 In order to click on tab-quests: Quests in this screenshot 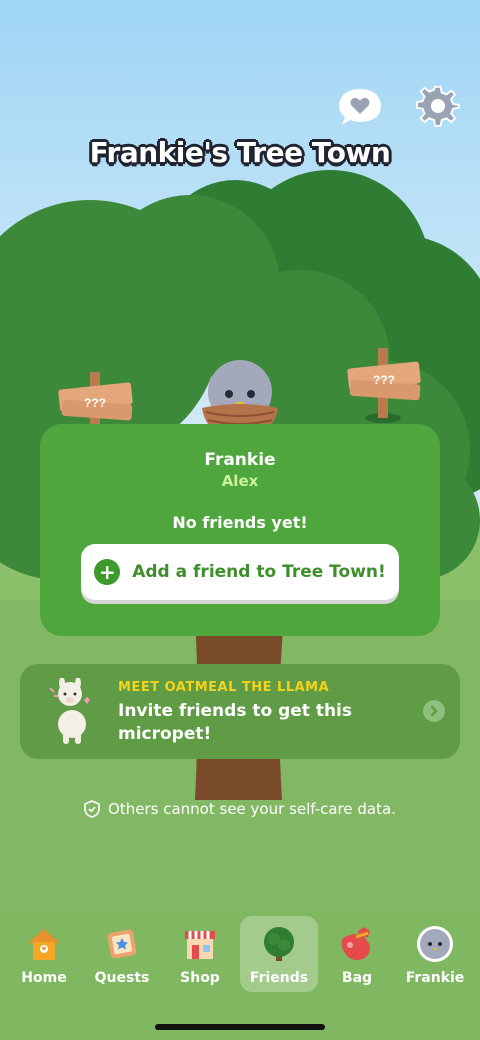, I will do `click(122, 954)`.